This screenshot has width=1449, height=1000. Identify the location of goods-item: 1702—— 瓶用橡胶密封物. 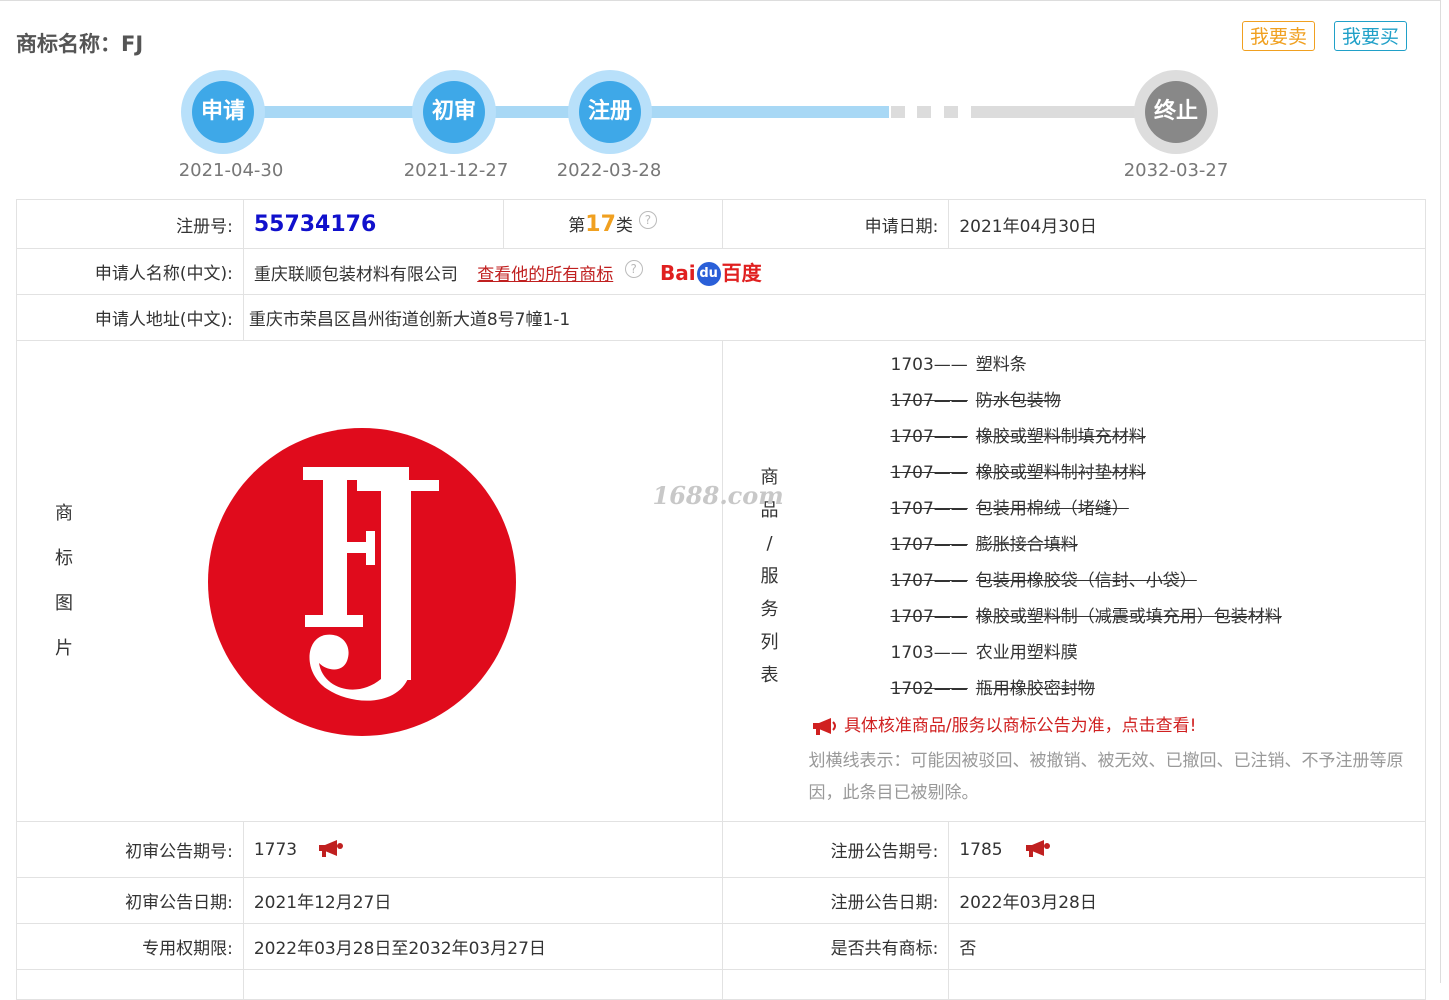
(993, 686).